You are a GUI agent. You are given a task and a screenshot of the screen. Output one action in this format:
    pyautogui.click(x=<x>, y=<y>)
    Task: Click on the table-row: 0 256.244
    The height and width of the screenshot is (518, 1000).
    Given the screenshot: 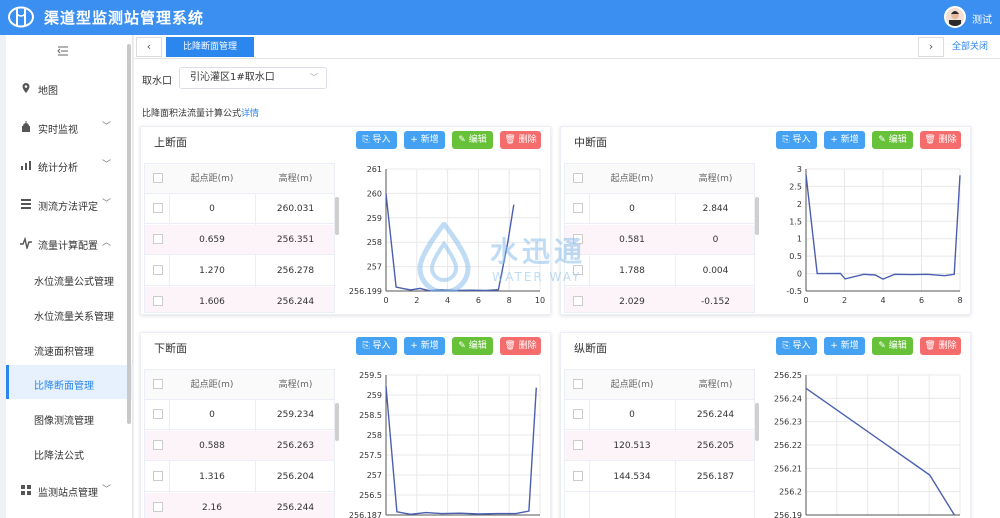 What is the action you would take?
    pyautogui.click(x=659, y=415)
    